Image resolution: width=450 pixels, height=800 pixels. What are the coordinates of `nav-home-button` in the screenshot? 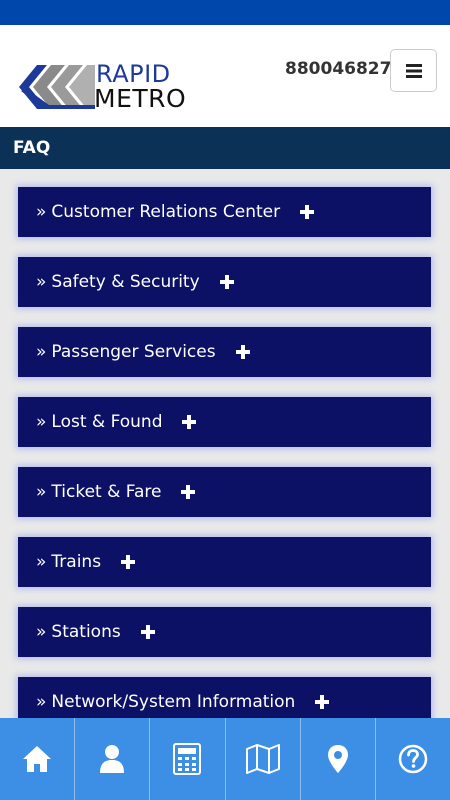 It's located at (38, 759).